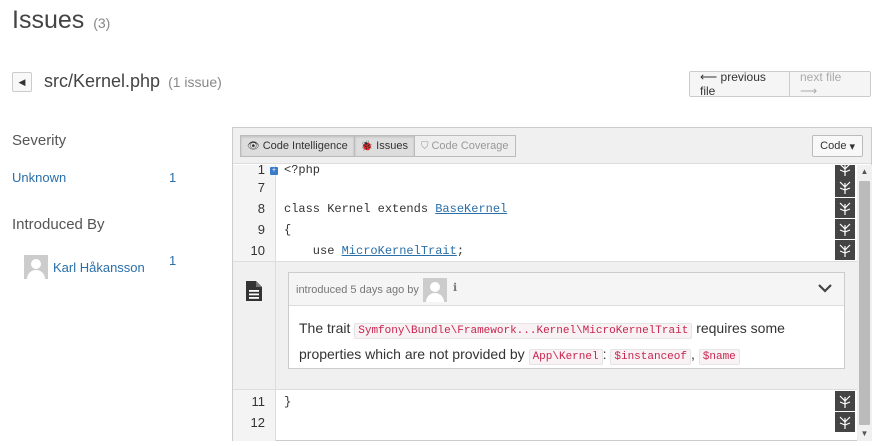 Image resolution: width=882 pixels, height=446 pixels. Describe the element at coordinates (739, 84) in the screenshot. I see `previous-file-button: ⟵ previous file` at that location.